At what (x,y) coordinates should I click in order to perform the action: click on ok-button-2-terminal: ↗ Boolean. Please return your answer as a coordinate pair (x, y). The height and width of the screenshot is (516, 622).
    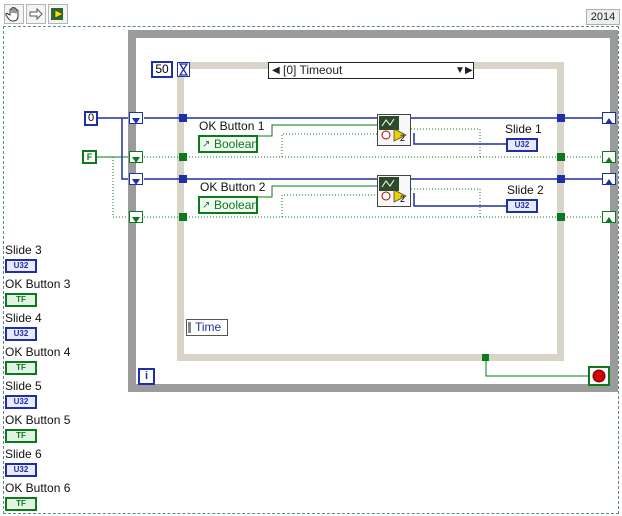
    Looking at the image, I should click on (228, 205).